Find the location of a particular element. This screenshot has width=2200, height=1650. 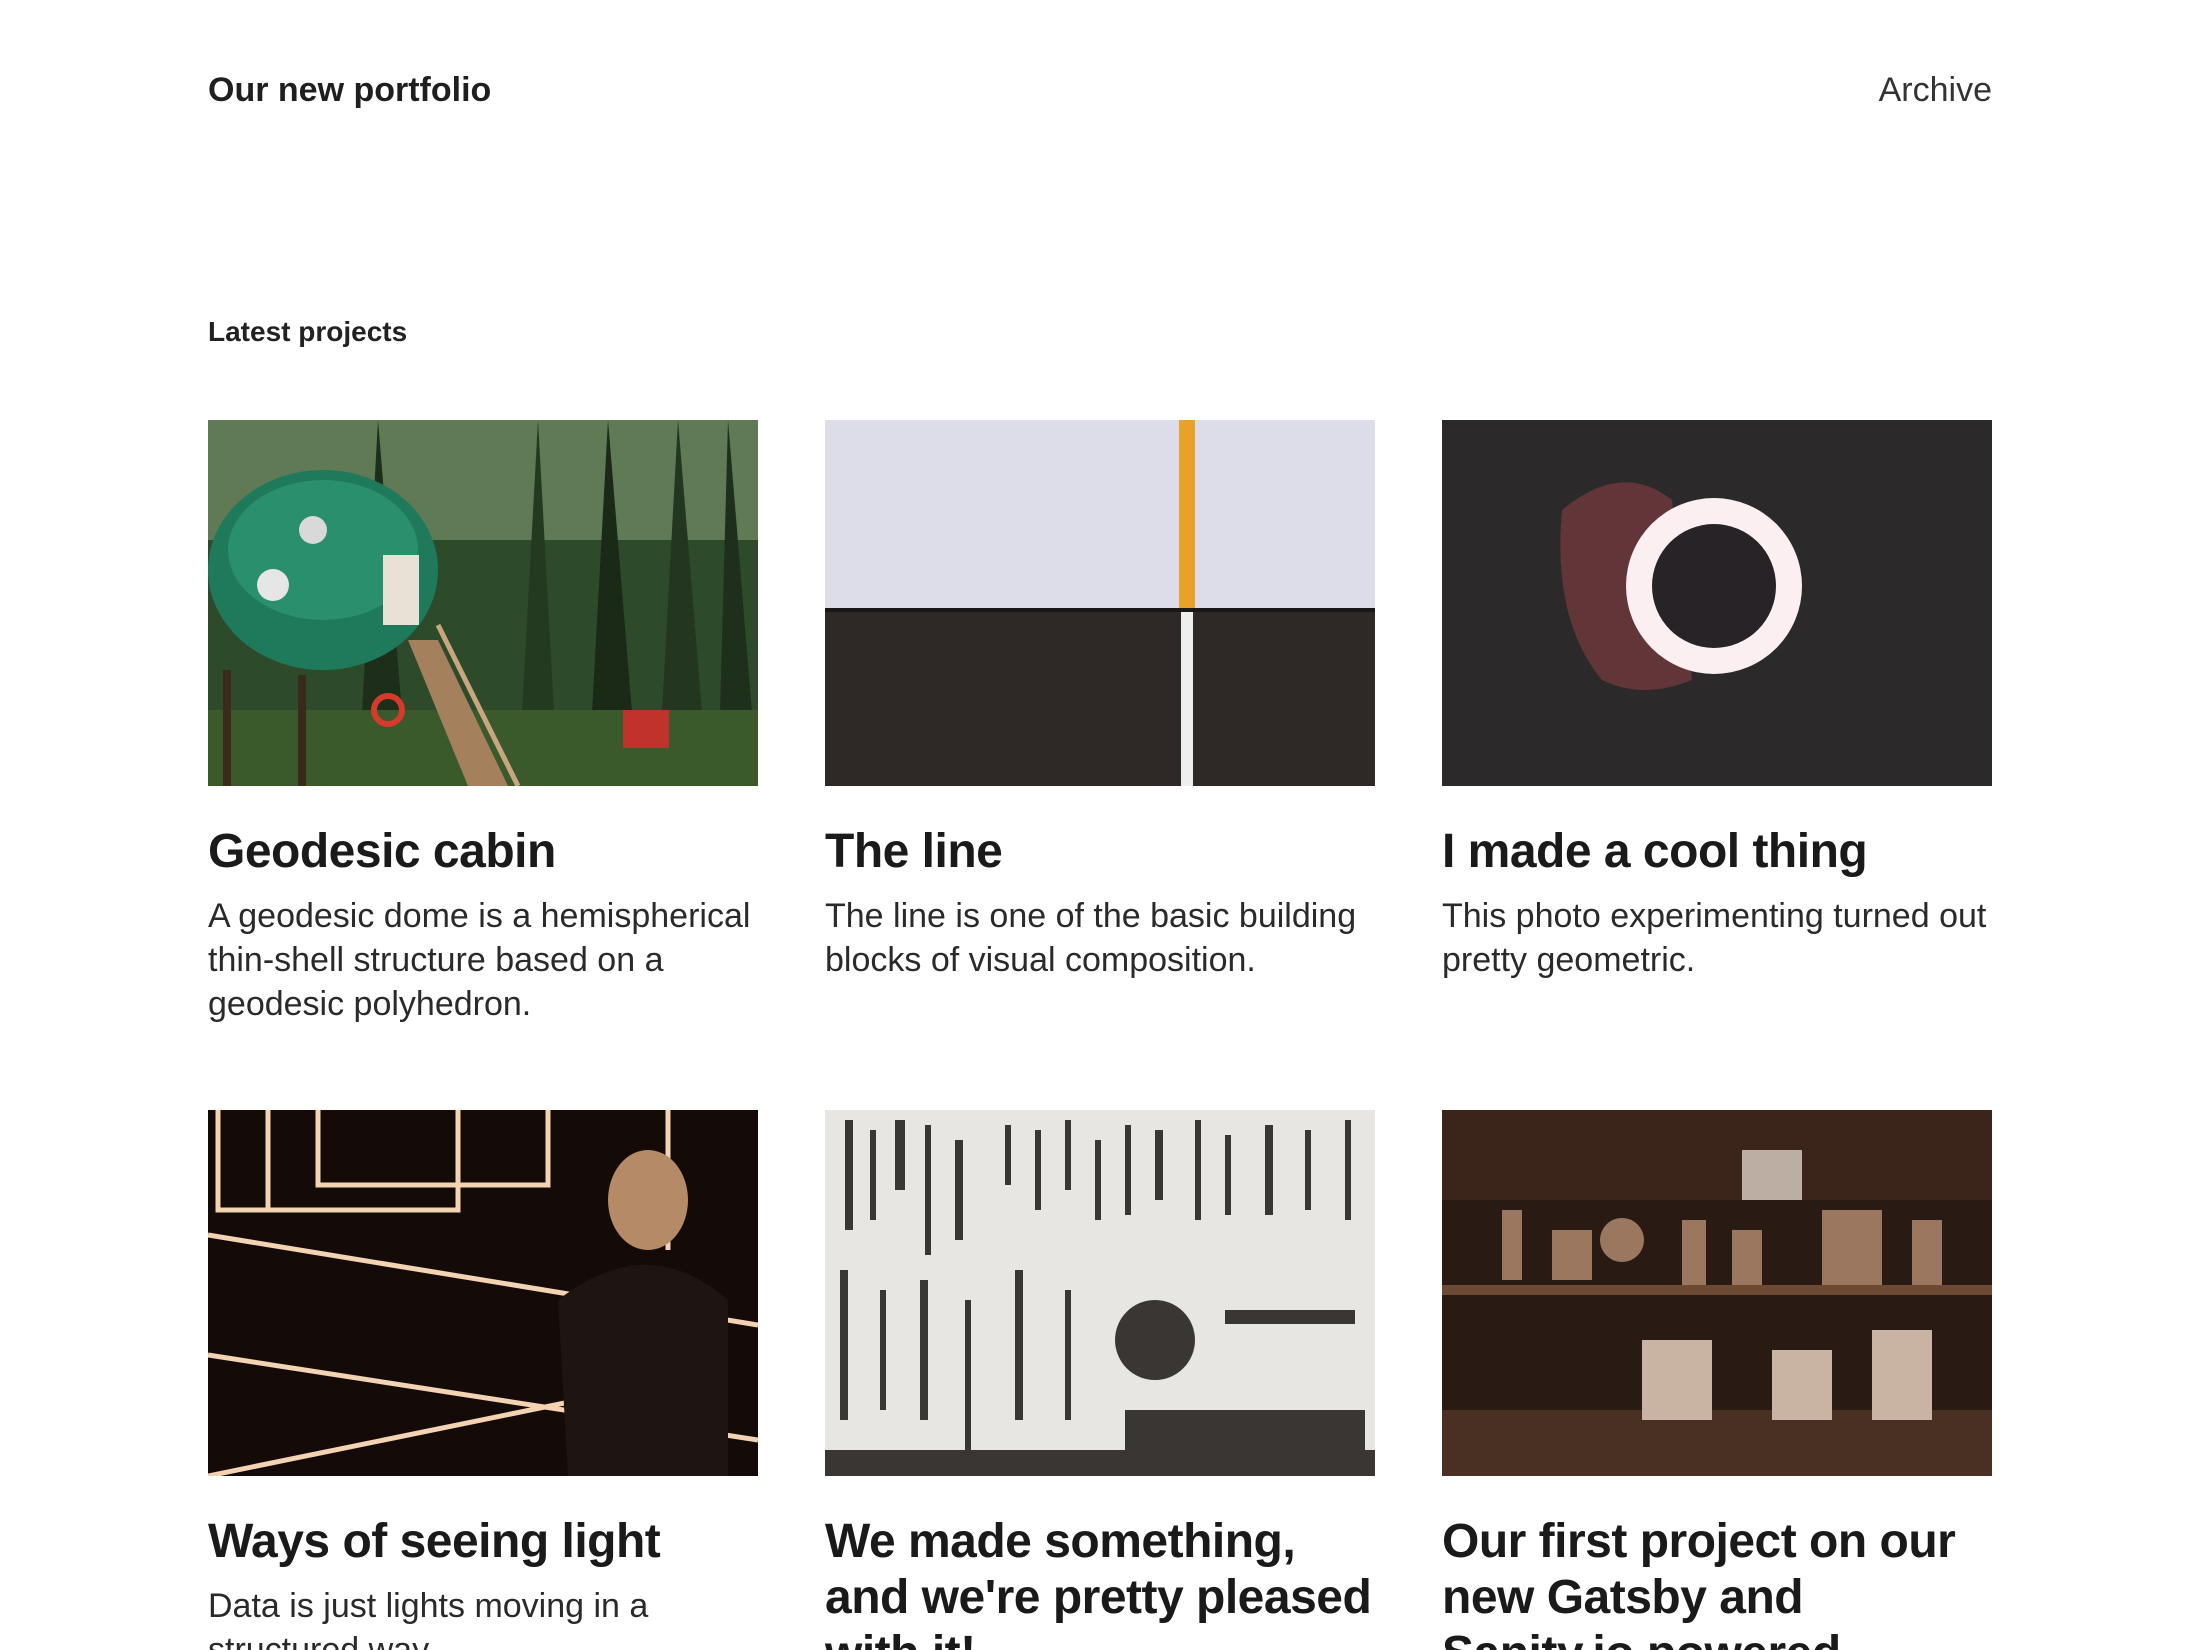

geodesic-dome-cabin-image is located at coordinates (483, 603).